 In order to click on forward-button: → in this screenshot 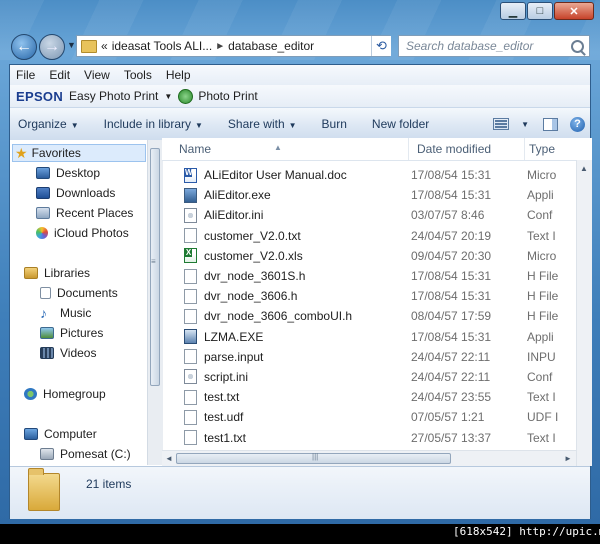, I will do `click(52, 47)`.